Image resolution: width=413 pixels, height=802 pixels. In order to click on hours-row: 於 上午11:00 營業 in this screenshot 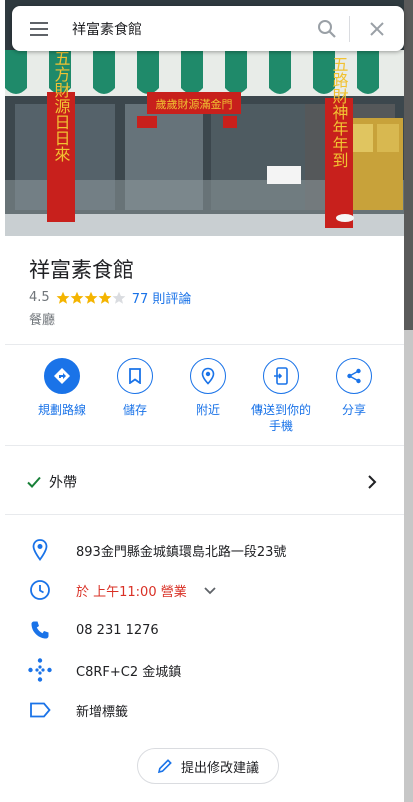, I will do `click(204, 590)`.